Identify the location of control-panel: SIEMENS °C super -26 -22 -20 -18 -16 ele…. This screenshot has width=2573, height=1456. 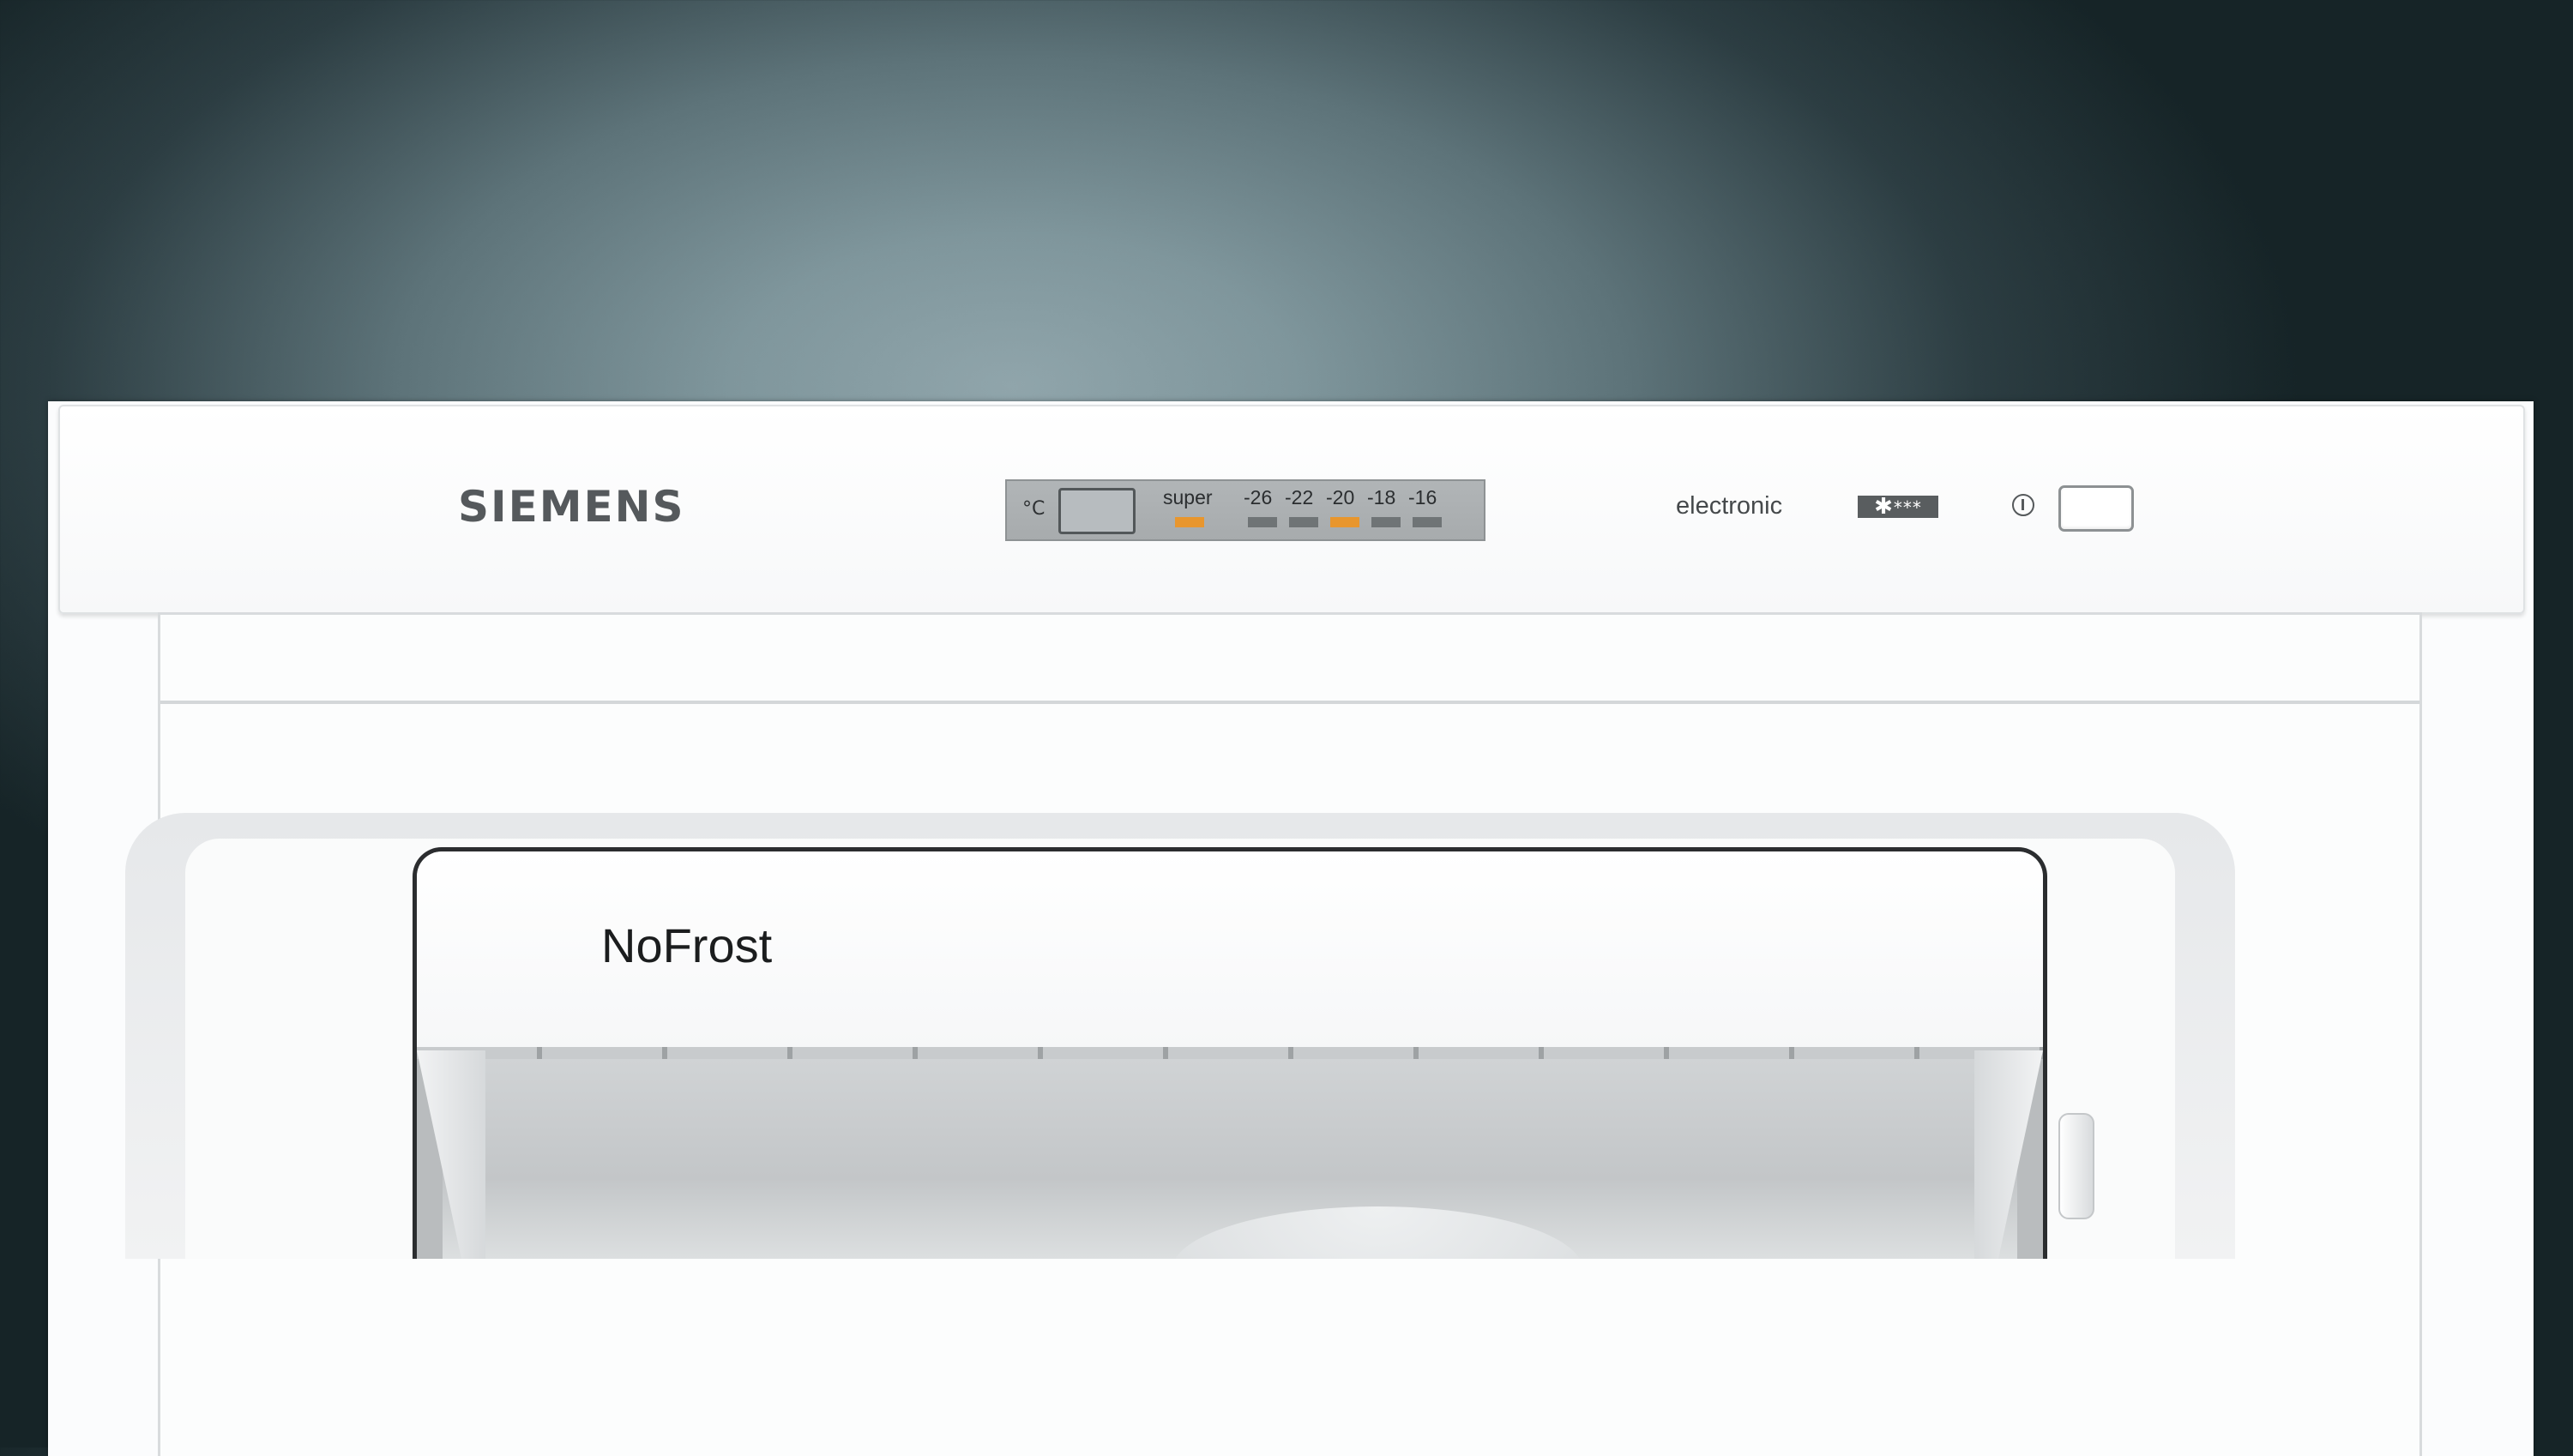
(1291, 510).